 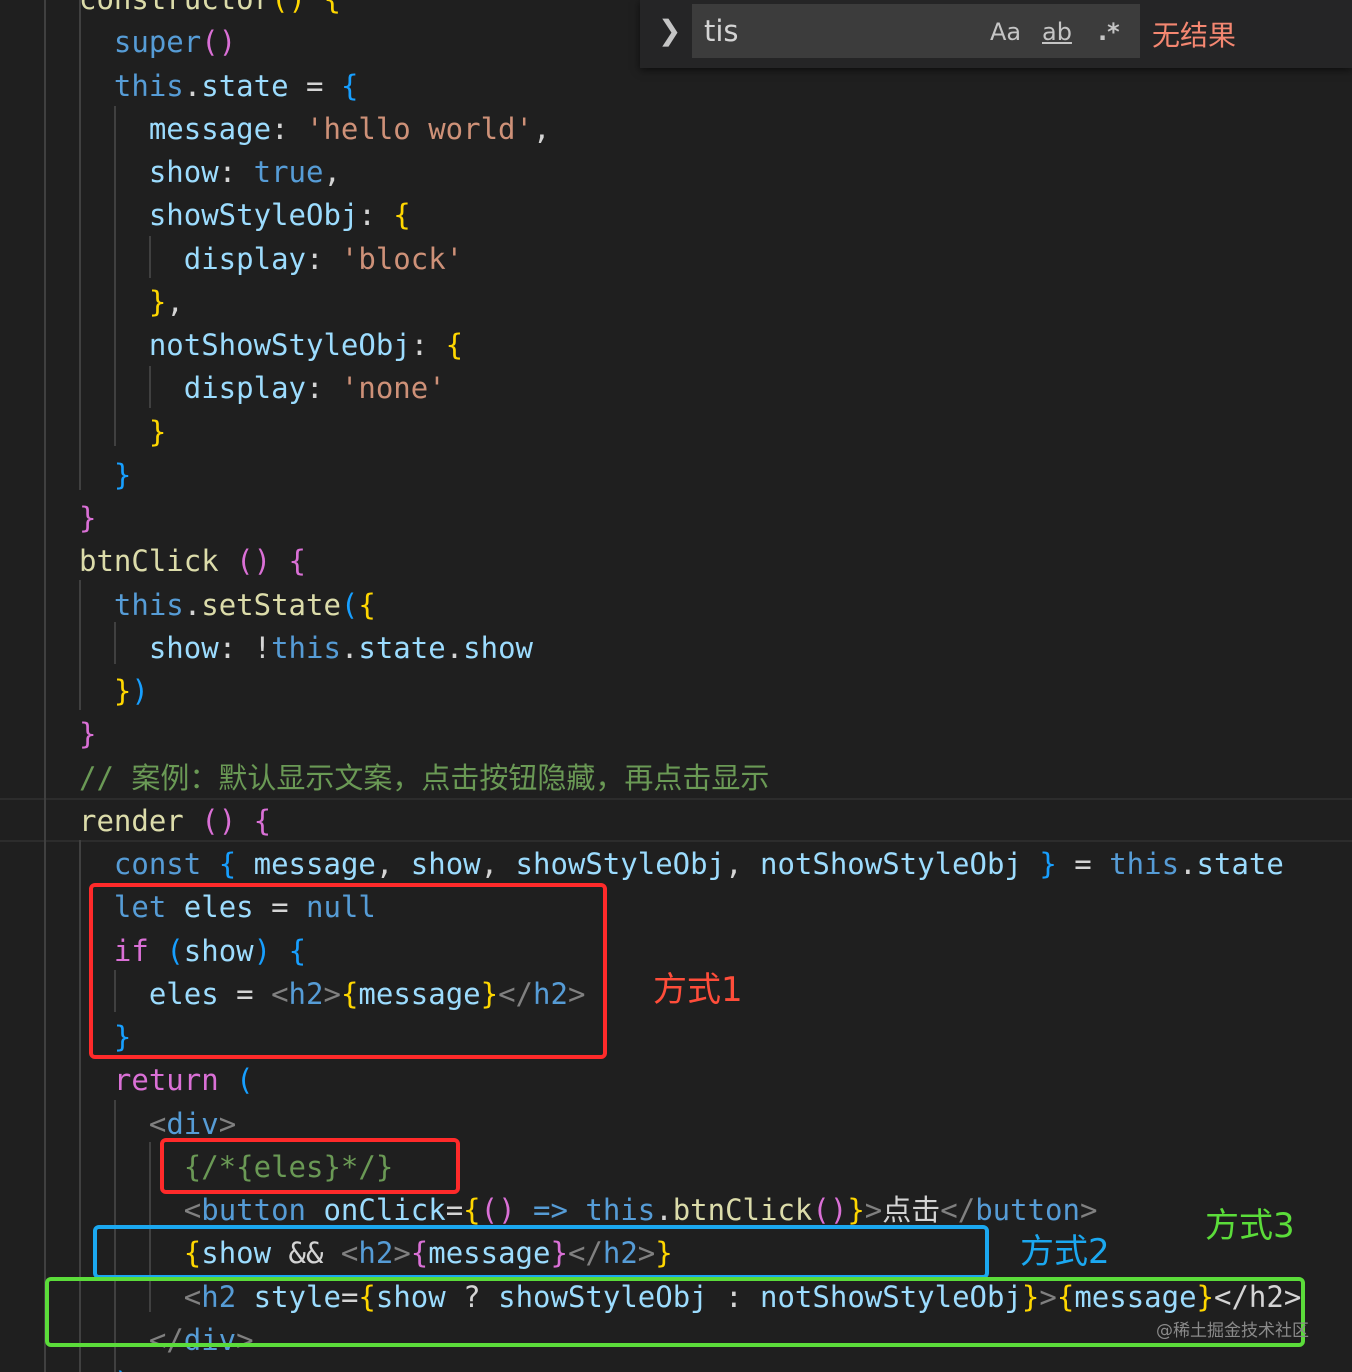 I want to click on code-token: 点击, so click(x=911, y=1210).